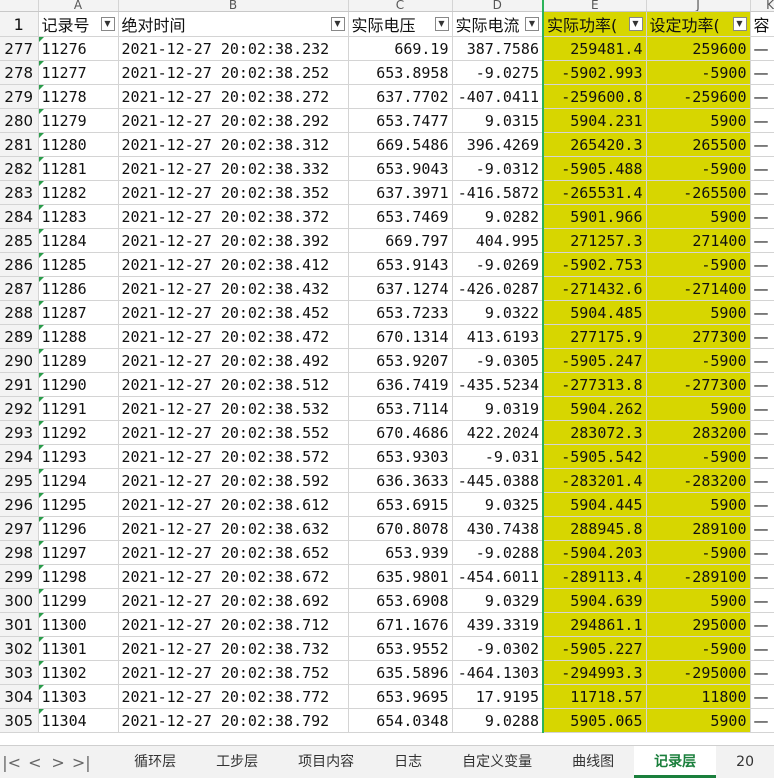 The width and height of the screenshot is (774, 778). I want to click on row-number: 284, so click(19, 216).